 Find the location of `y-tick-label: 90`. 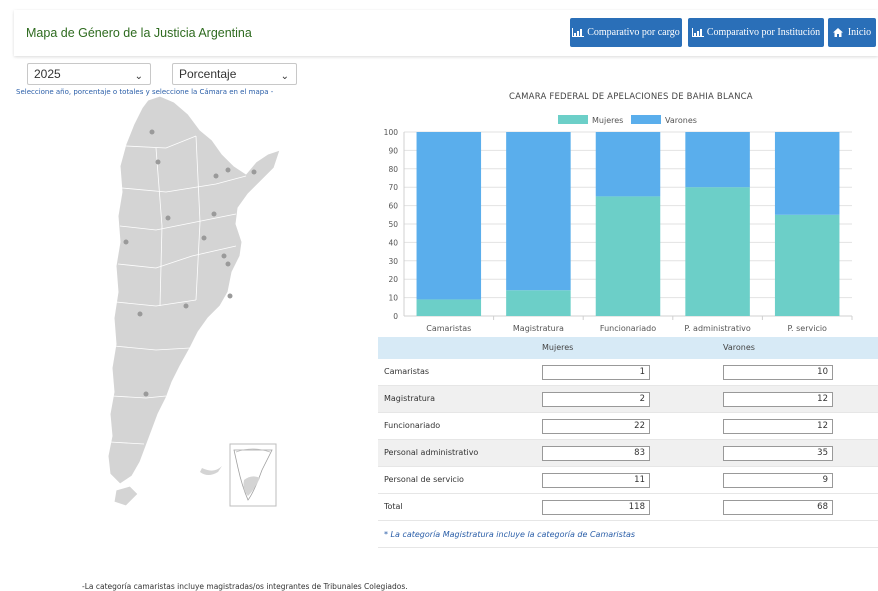

y-tick-label: 90 is located at coordinates (393, 150).